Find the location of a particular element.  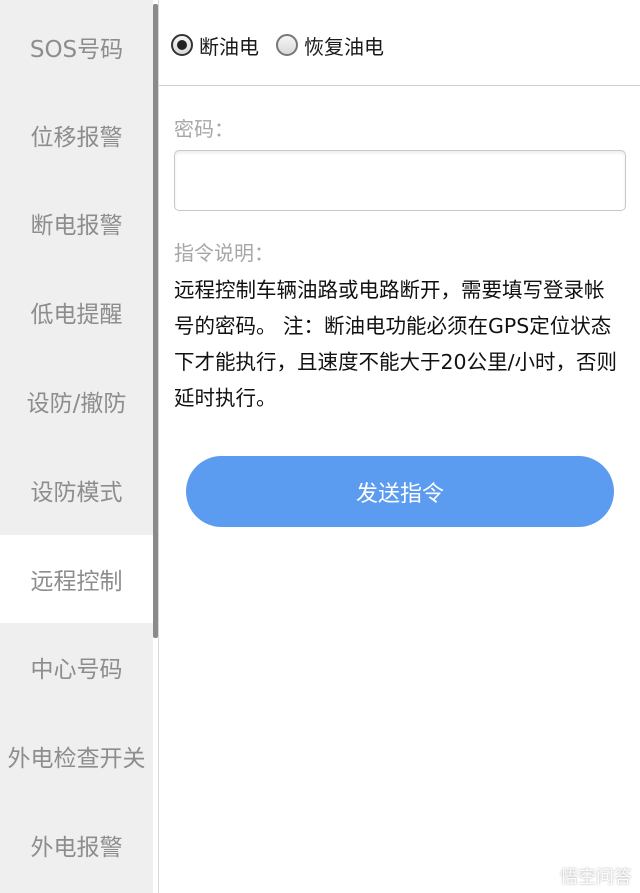

sidebar-item-external-power-alarm: 外电报警 is located at coordinates (76, 845).